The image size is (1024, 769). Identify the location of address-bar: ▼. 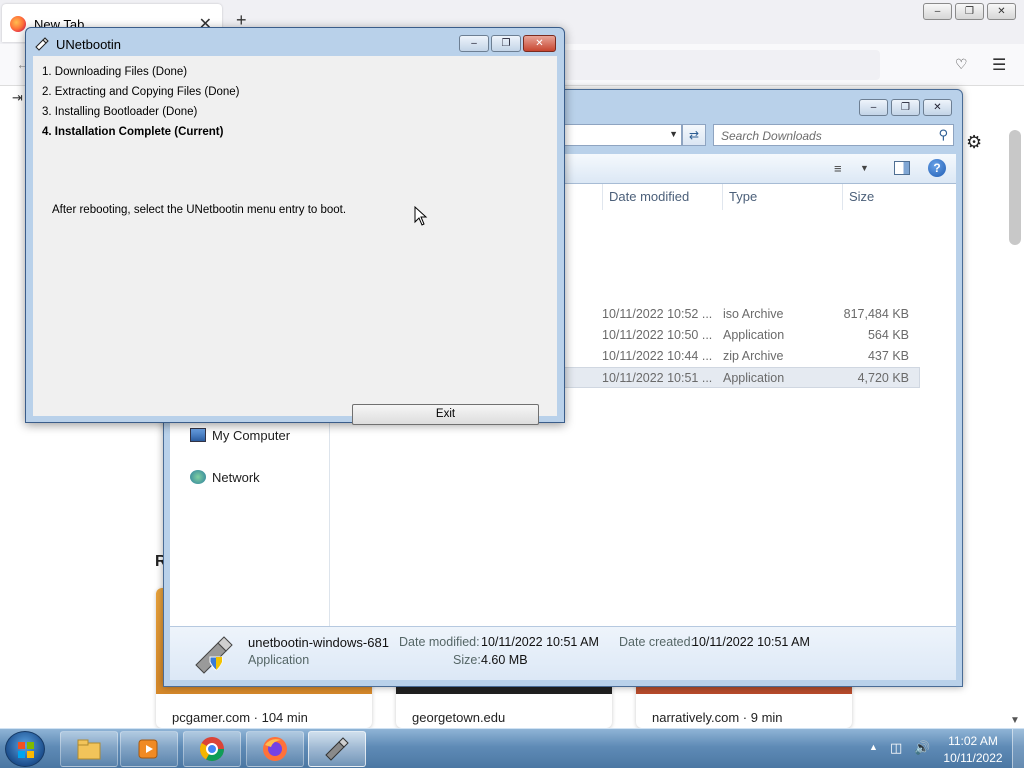
(622, 135).